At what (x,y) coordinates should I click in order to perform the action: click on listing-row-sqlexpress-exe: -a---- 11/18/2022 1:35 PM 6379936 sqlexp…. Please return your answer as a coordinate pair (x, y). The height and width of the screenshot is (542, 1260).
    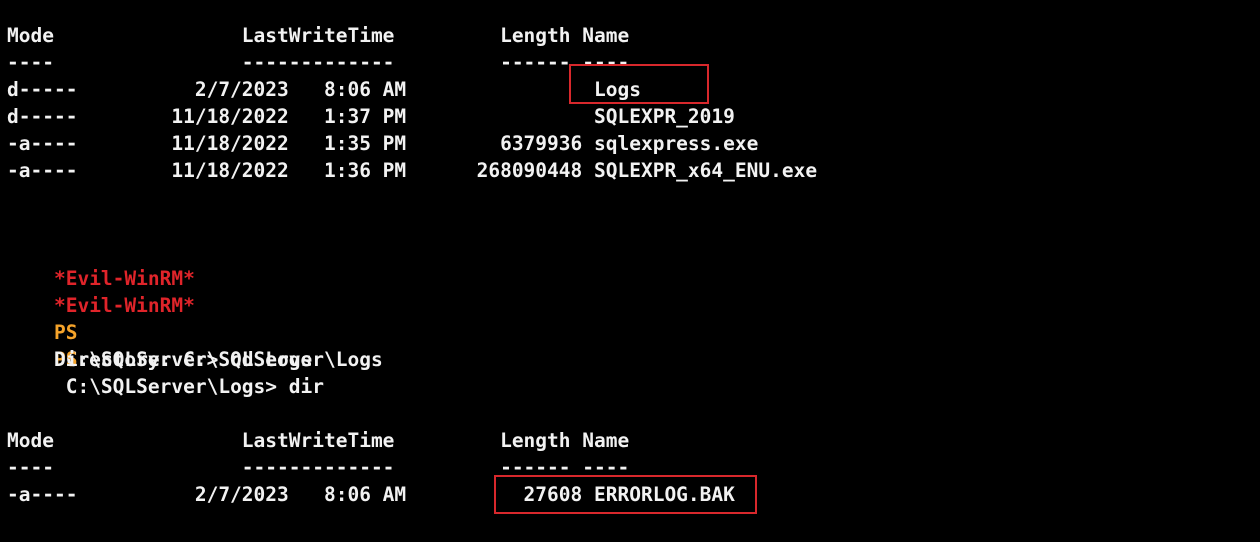
    Looking at the image, I should click on (383, 143).